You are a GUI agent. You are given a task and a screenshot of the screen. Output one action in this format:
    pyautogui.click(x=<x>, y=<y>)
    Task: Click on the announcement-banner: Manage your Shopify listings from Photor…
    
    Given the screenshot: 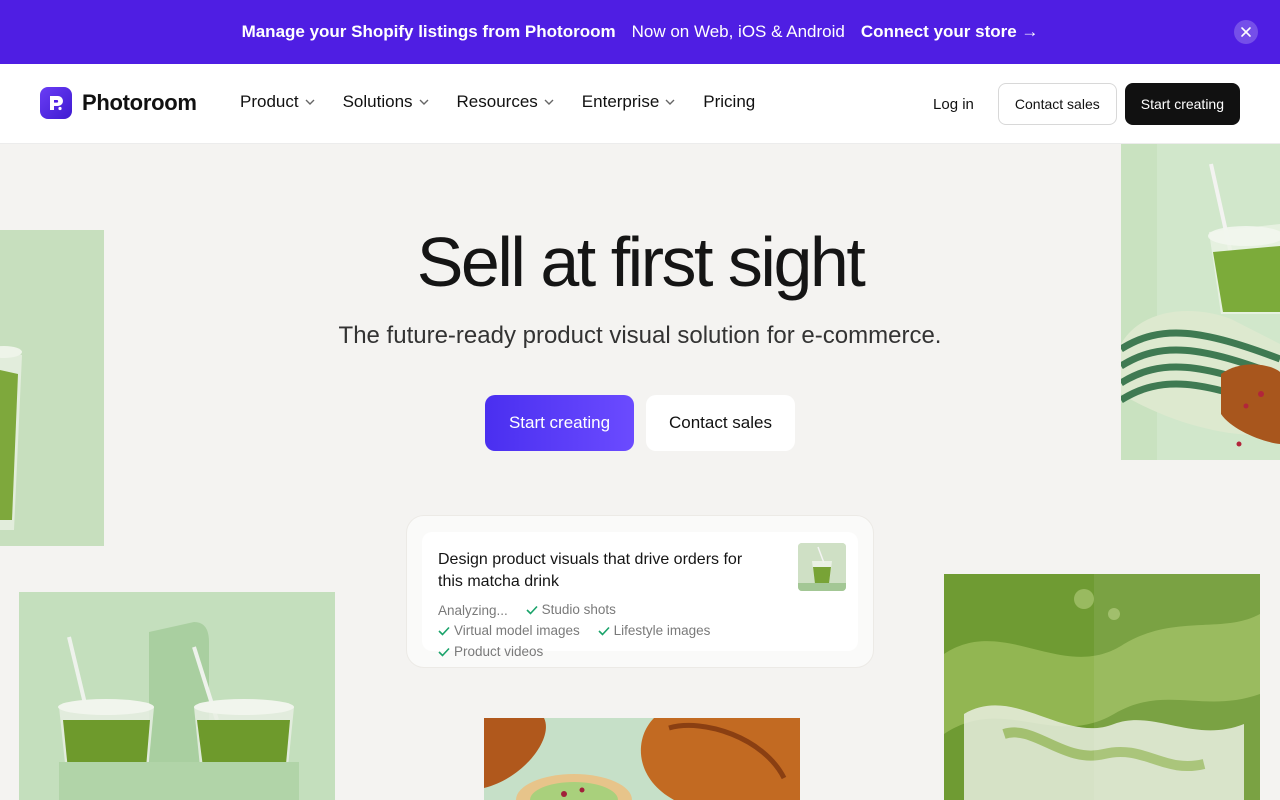 What is the action you would take?
    pyautogui.click(x=640, y=32)
    